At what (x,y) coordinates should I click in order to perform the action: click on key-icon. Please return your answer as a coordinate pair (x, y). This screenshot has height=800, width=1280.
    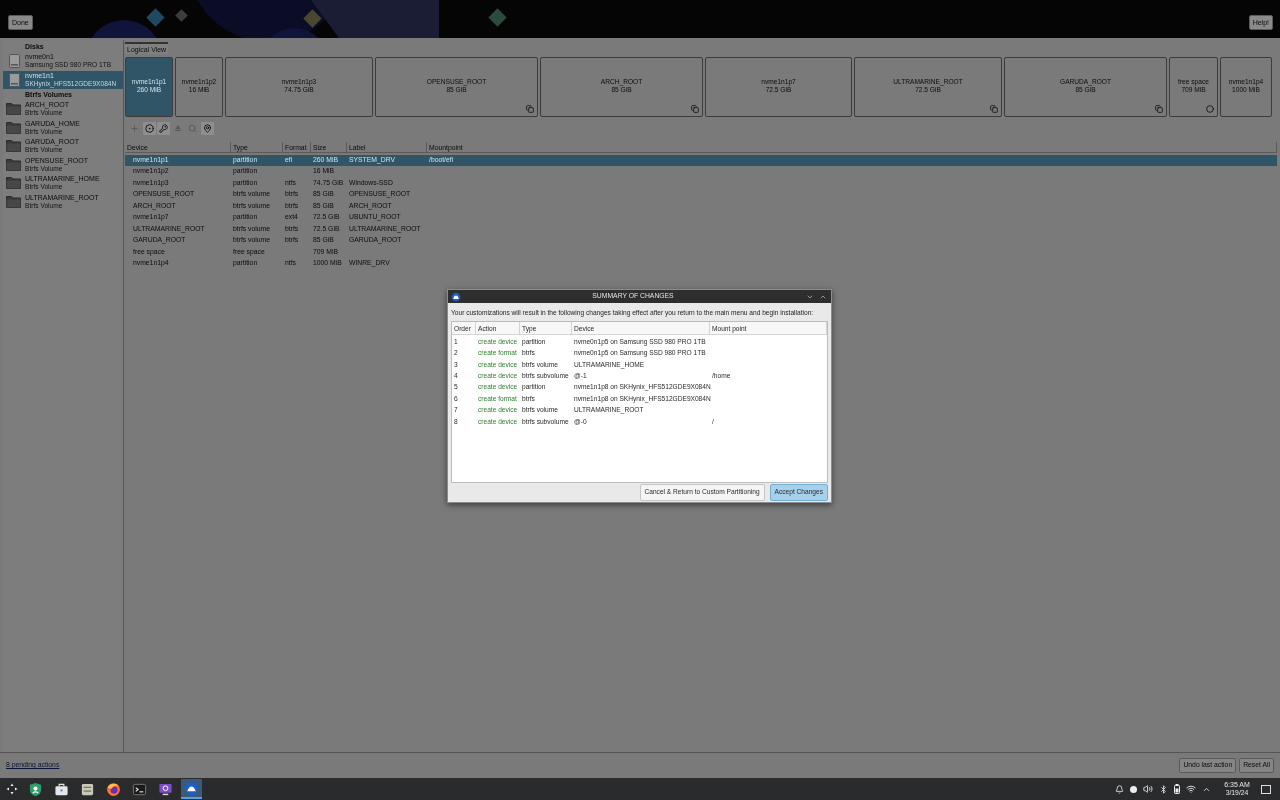
    Looking at the image, I should click on (163, 128).